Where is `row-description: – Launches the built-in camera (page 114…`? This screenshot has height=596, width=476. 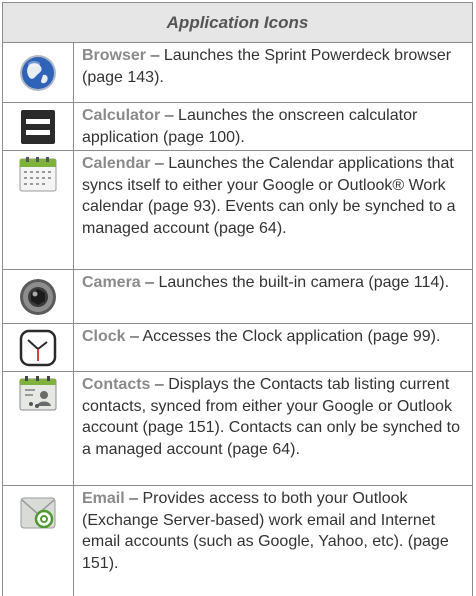
row-description: – Launches the built-in camera (page 114… is located at coordinates (295, 282).